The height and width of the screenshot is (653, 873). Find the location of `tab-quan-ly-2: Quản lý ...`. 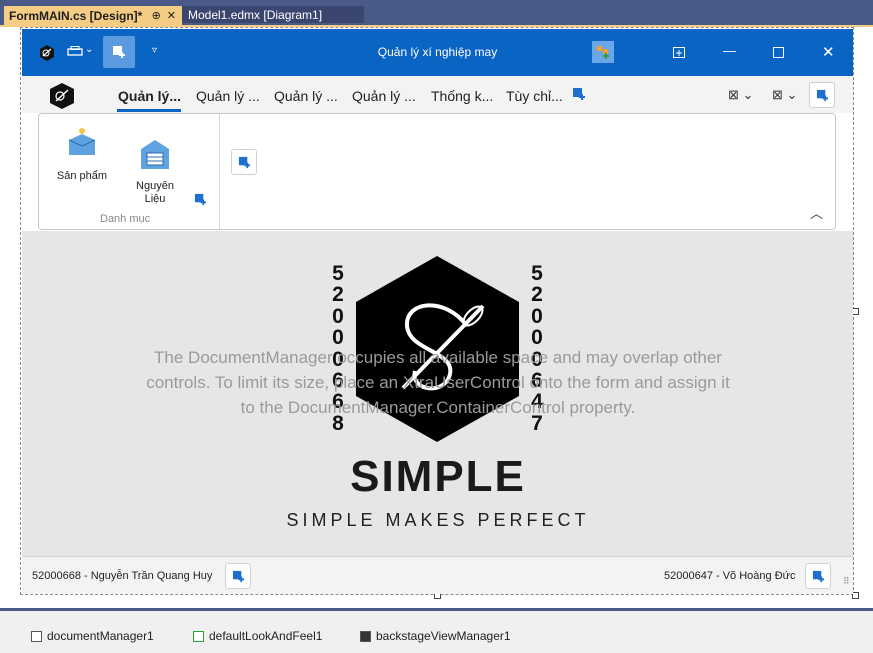

tab-quan-ly-2: Quản lý ... is located at coordinates (228, 96).